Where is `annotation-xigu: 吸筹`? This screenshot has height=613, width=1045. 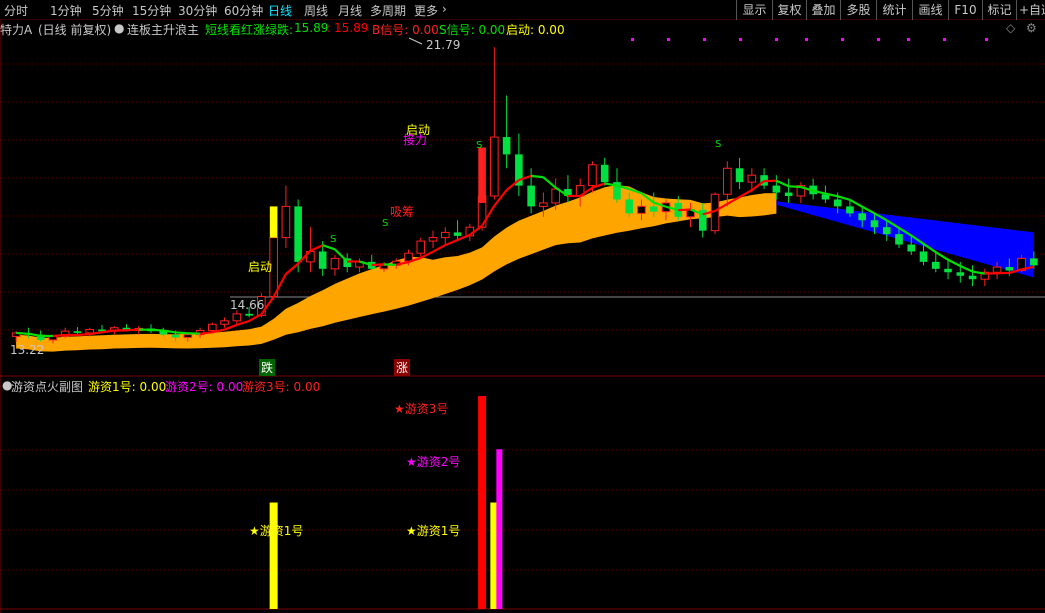
annotation-xigu: 吸筹 is located at coordinates (402, 212).